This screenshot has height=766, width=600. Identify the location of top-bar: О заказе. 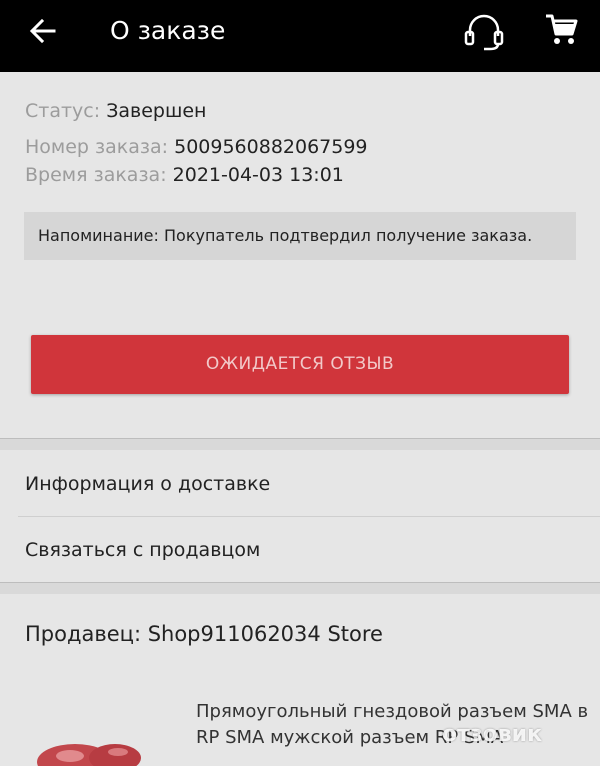
(300, 36).